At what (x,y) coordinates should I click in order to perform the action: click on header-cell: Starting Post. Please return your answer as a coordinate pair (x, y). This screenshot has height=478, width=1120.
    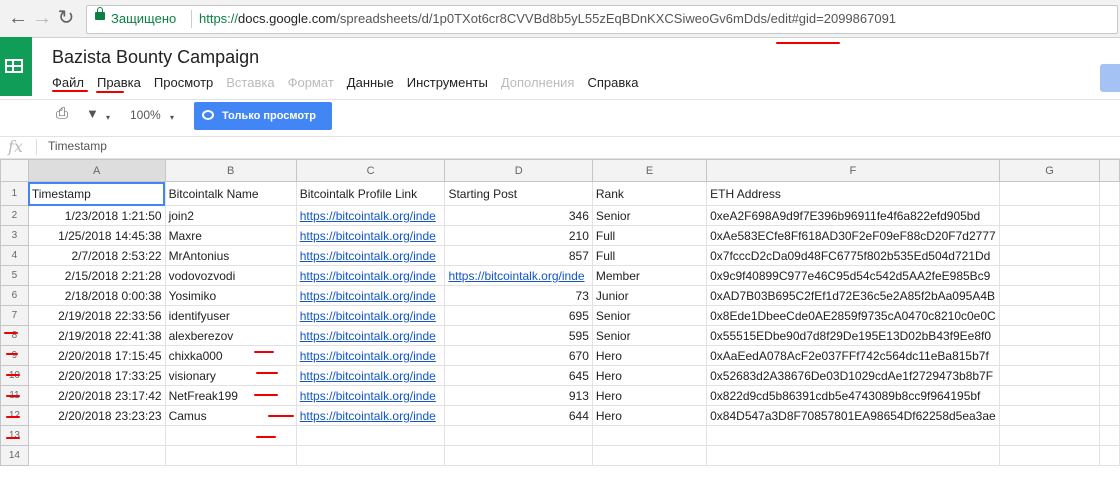
    Looking at the image, I should click on (518, 193).